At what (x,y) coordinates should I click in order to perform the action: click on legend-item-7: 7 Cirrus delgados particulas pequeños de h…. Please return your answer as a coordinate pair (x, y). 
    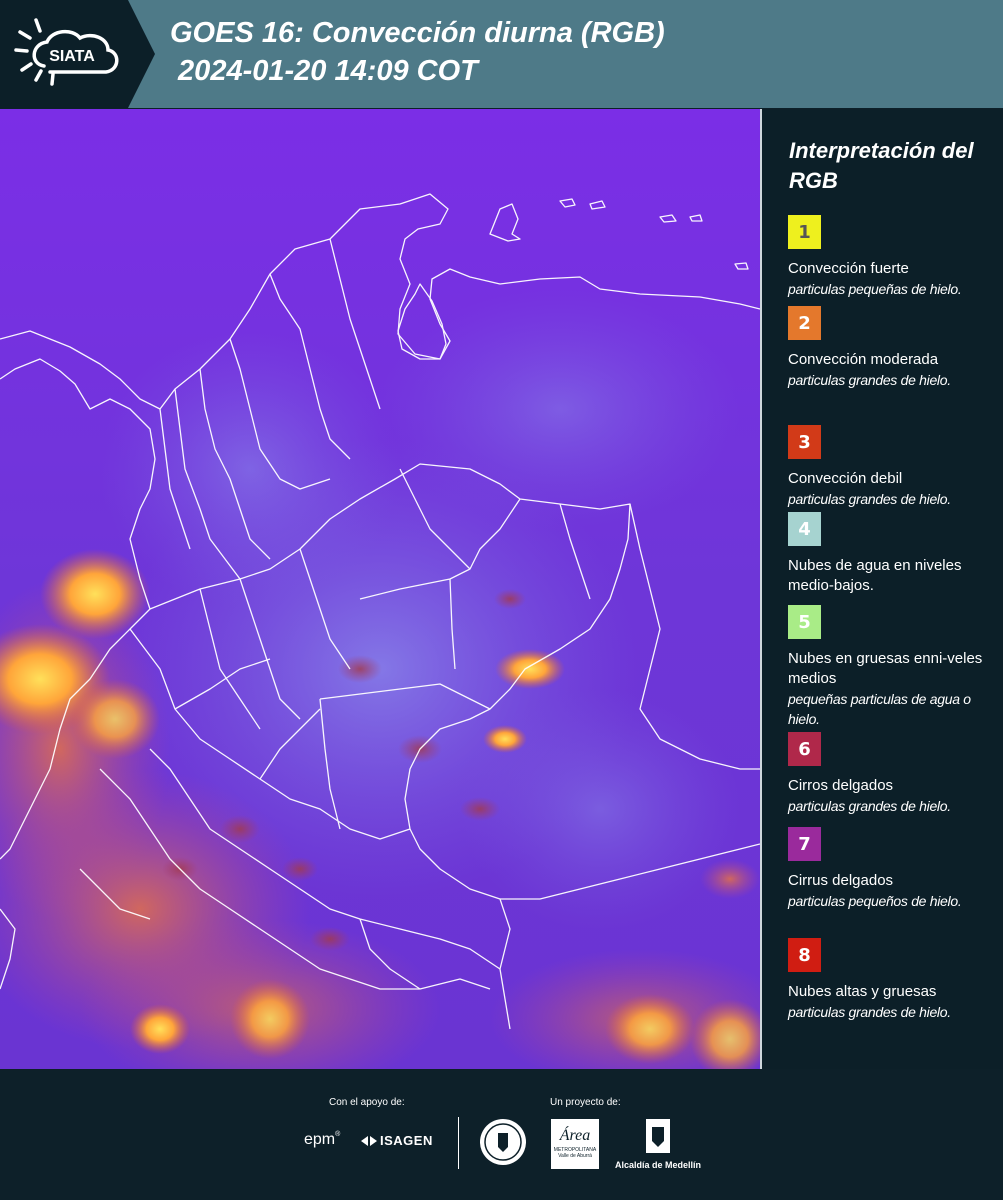
    Looking at the image, I should click on (893, 869).